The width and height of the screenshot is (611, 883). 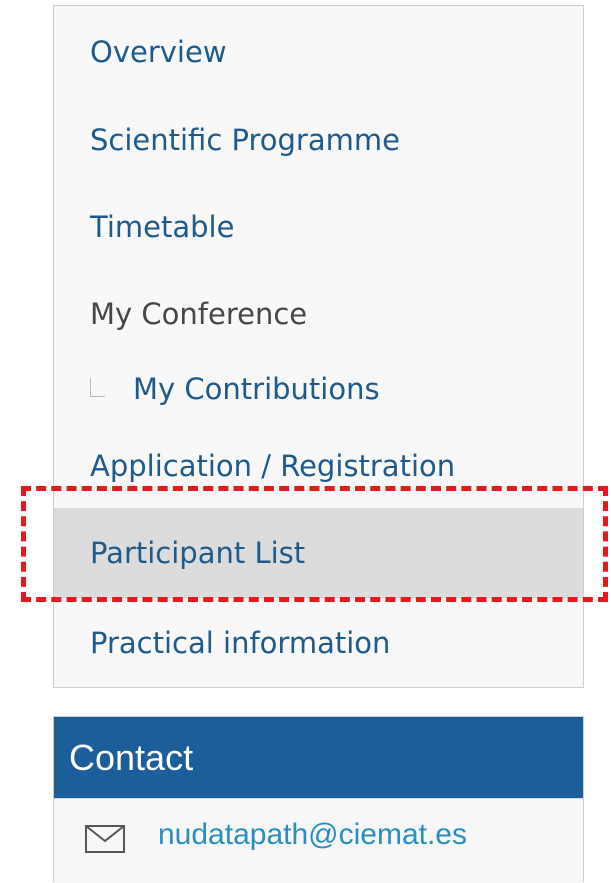 I want to click on highlight-annotation, so click(x=314, y=544).